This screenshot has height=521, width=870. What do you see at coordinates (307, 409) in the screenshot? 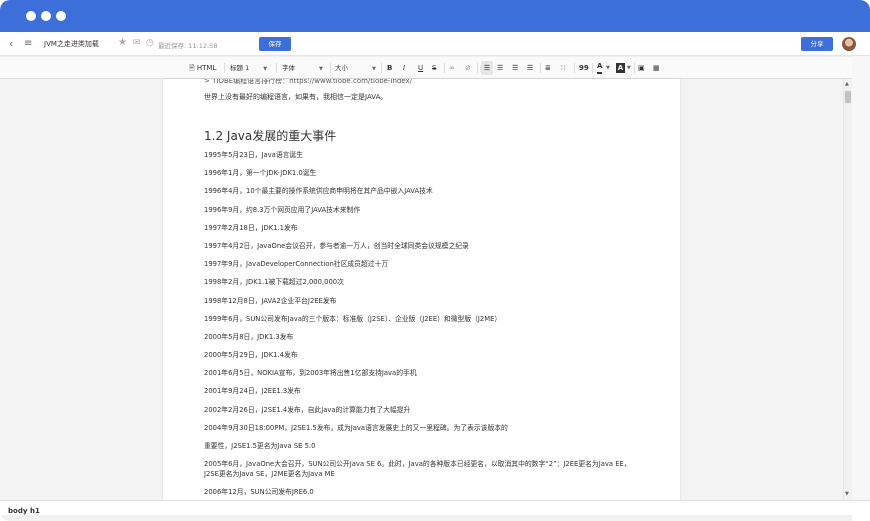
I see `paragraph: 2002年2月26日，J2SE1.4发布，自此Java的计算能力有了大幅提升` at bounding box center [307, 409].